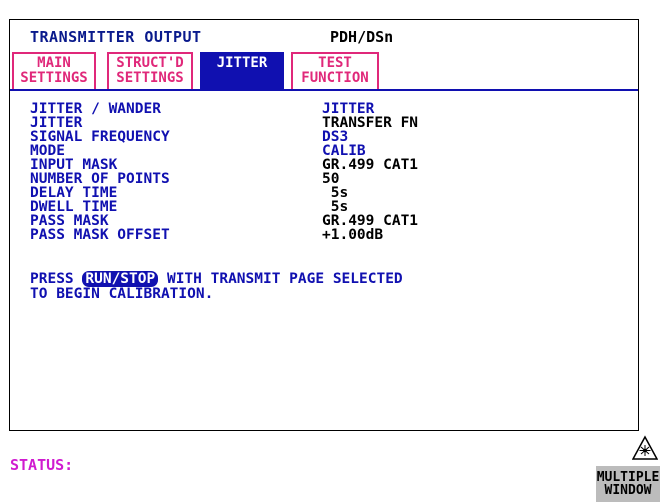 This screenshot has height=502, width=660. What do you see at coordinates (335, 137) in the screenshot?
I see `setting-value-signal-frequency: DS3` at bounding box center [335, 137].